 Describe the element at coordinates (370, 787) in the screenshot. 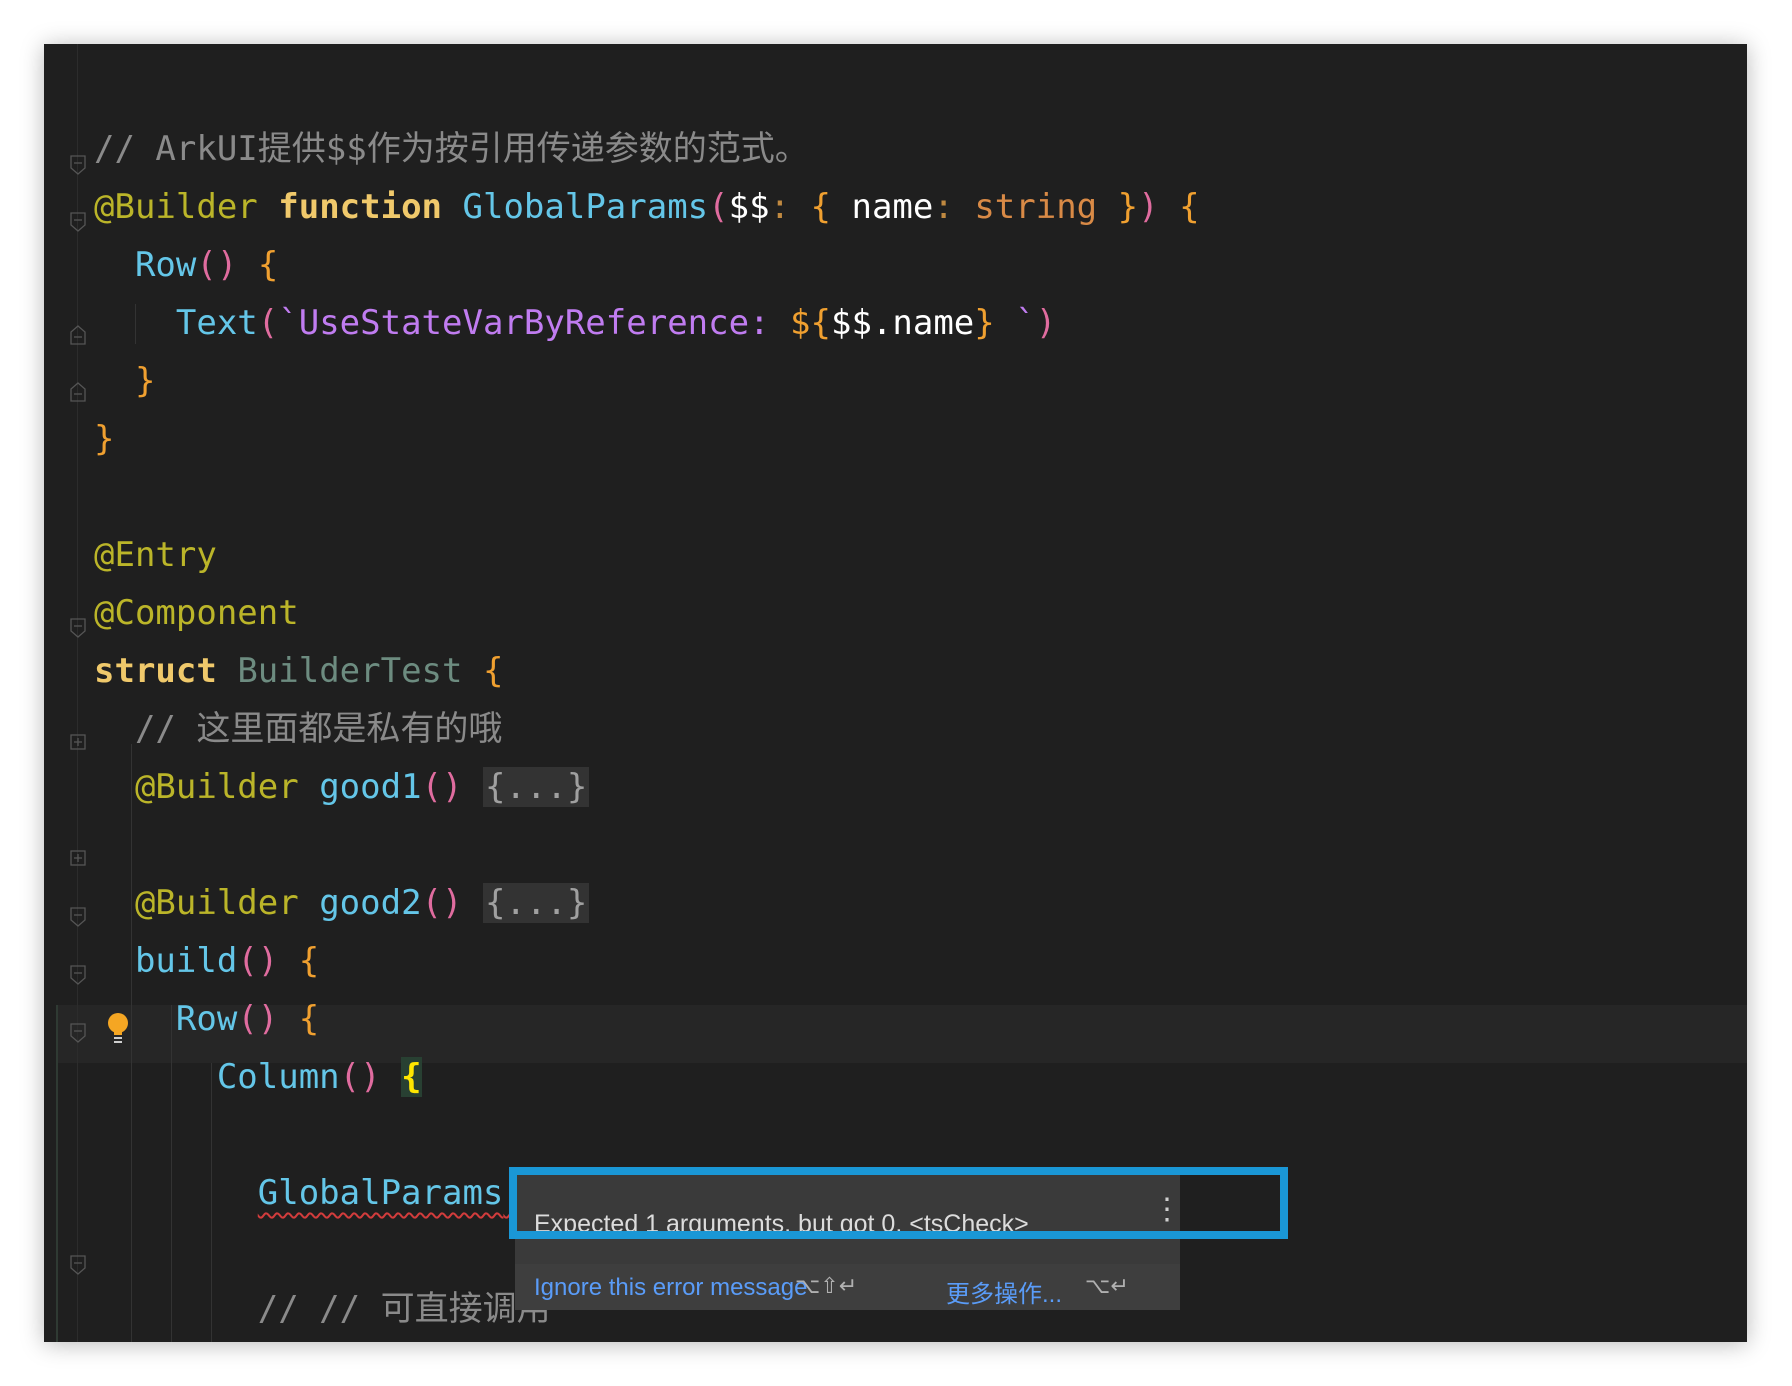

I see `code-token: good1` at that location.